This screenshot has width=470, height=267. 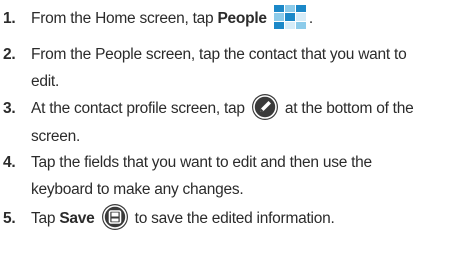 I want to click on edit-pencil-icon, so click(x=264, y=107).